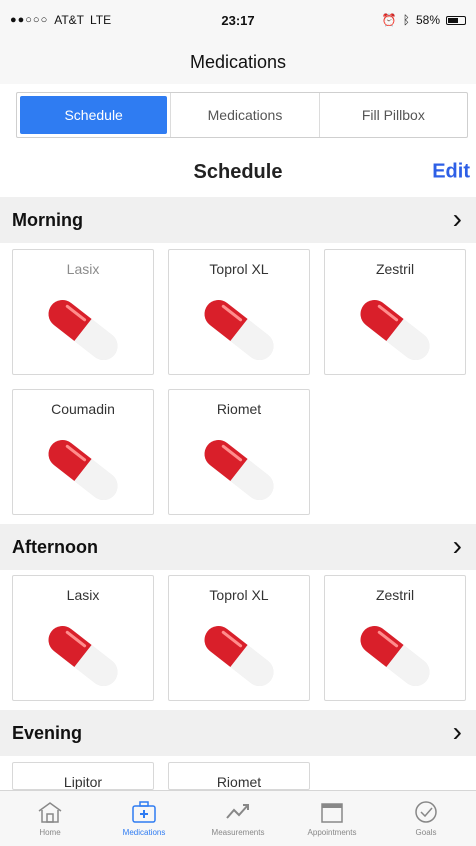 The width and height of the screenshot is (476, 846). I want to click on tab-label: Home, so click(50, 832).